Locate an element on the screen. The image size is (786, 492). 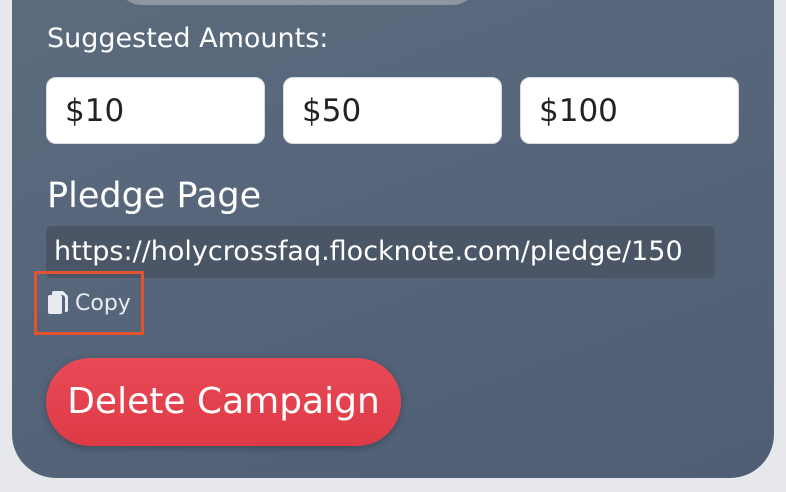
copy-icon is located at coordinates (58, 303).